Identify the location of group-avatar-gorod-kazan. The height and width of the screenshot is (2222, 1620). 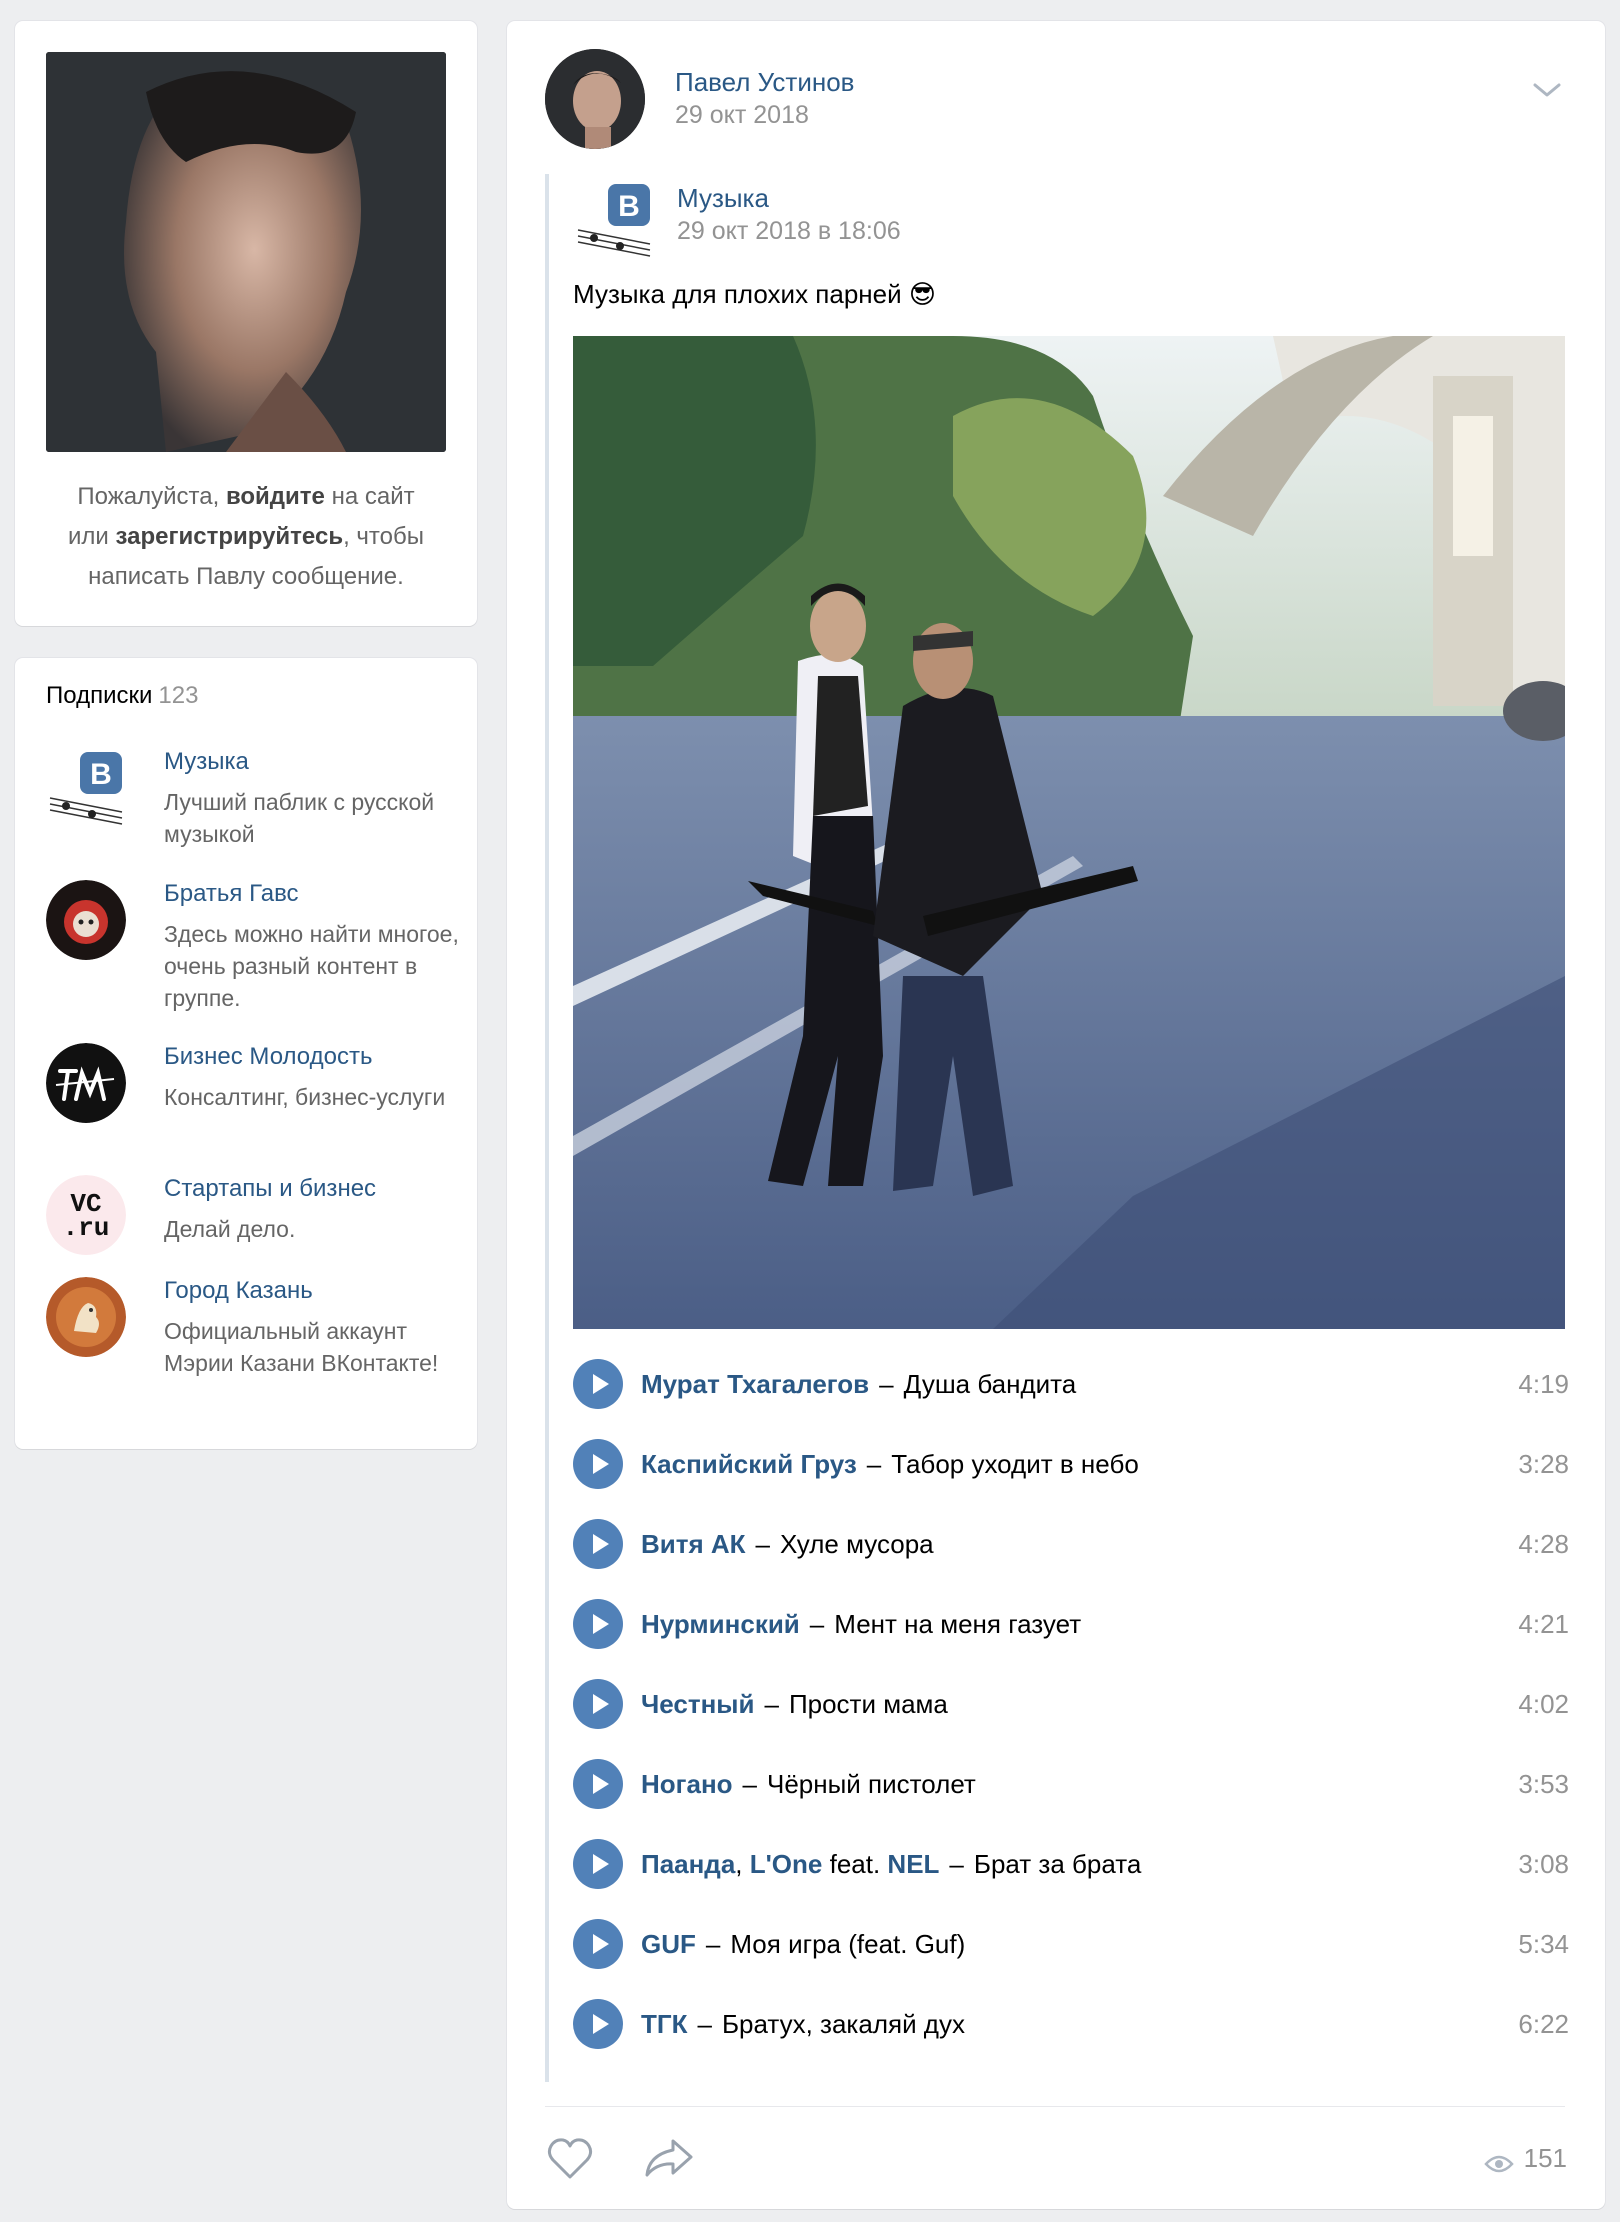
(86, 1317).